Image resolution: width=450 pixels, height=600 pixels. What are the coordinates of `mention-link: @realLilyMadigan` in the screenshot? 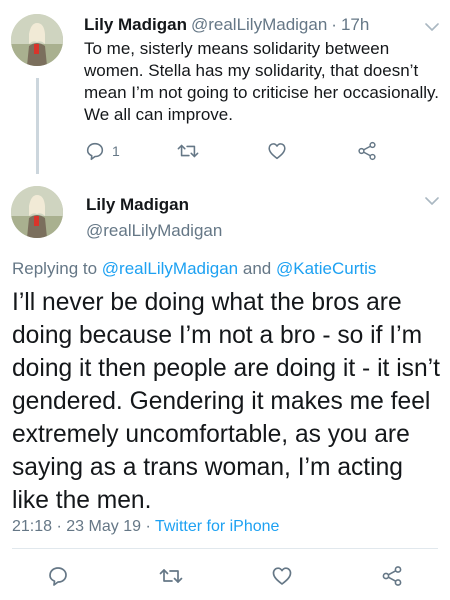 It's located at (170, 268).